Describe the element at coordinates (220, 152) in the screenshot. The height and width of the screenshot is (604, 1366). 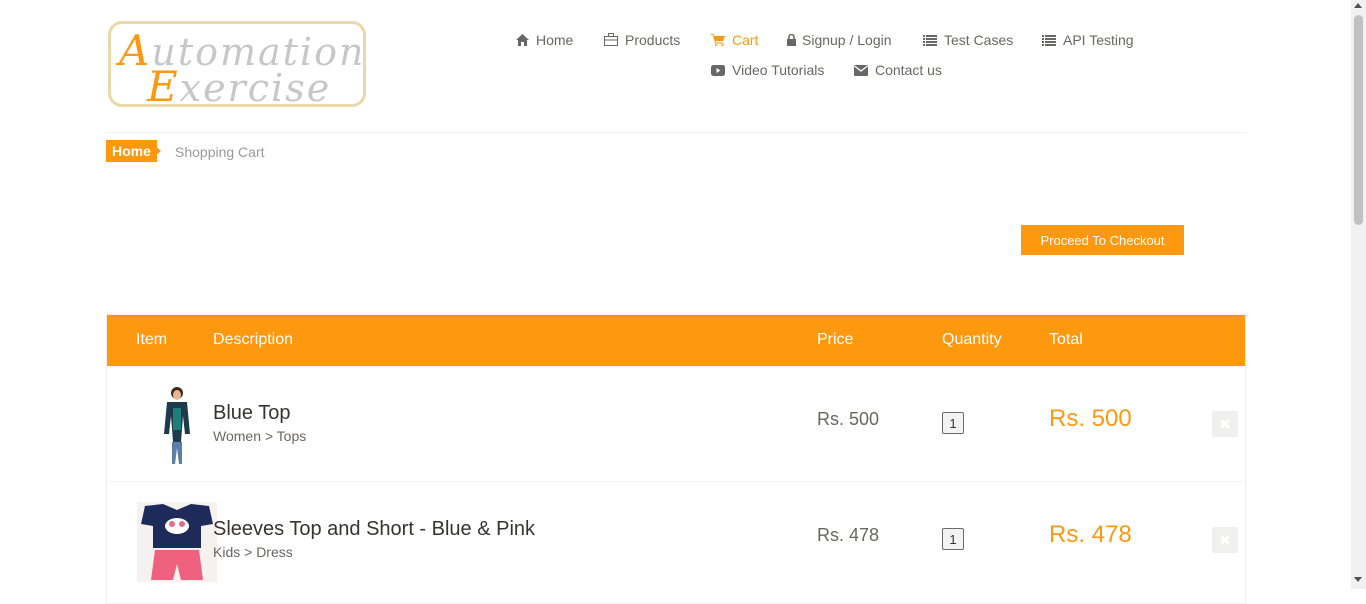
I see `breadcrumb-current: Shopping Cart` at that location.